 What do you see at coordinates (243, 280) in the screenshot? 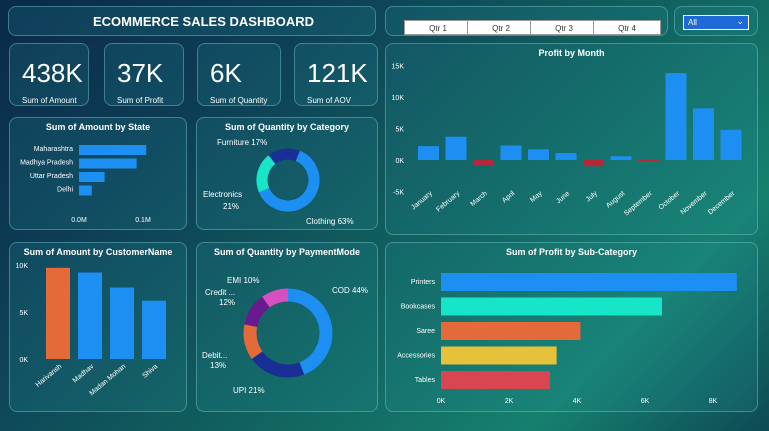
I see `payment-label-emi: EMI 10%` at bounding box center [243, 280].